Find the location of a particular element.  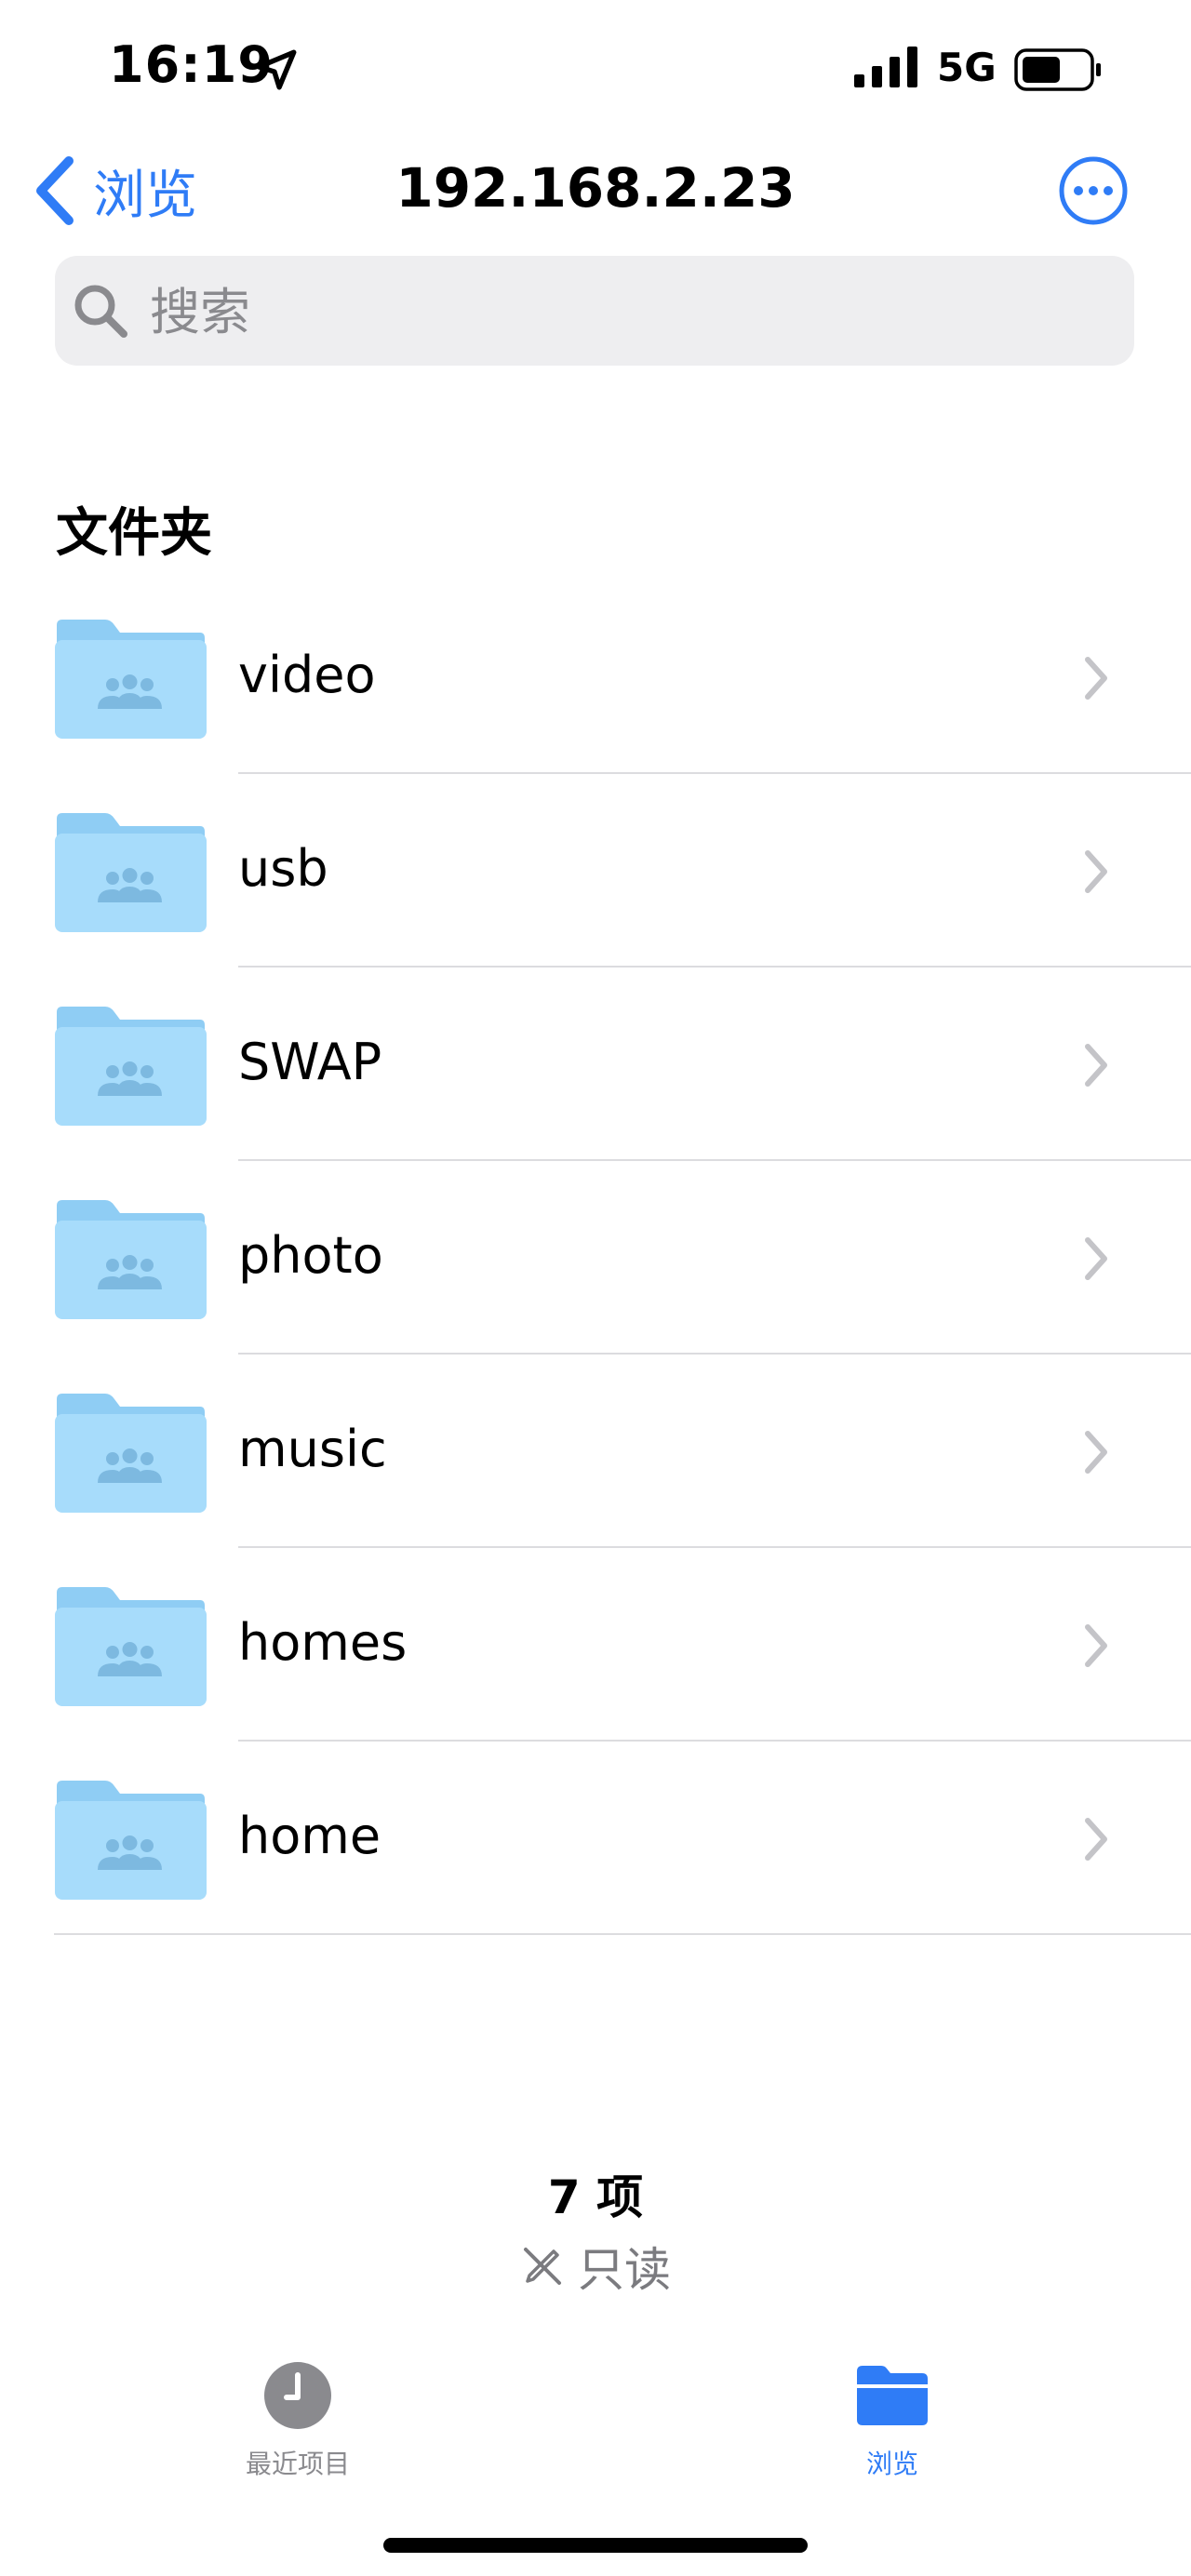

tab-label: 最近项目 is located at coordinates (297, 2464).